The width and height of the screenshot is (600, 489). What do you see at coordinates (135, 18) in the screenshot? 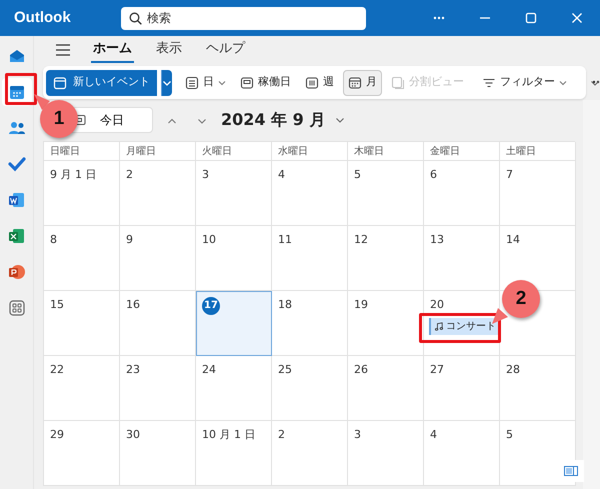
I see `search-icon` at bounding box center [135, 18].